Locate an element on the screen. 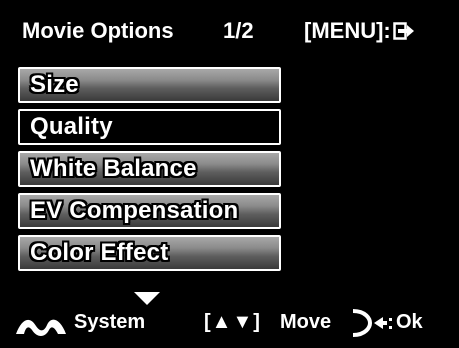 This screenshot has width=459, height=348. down-triangle-icon is located at coordinates (147, 298).